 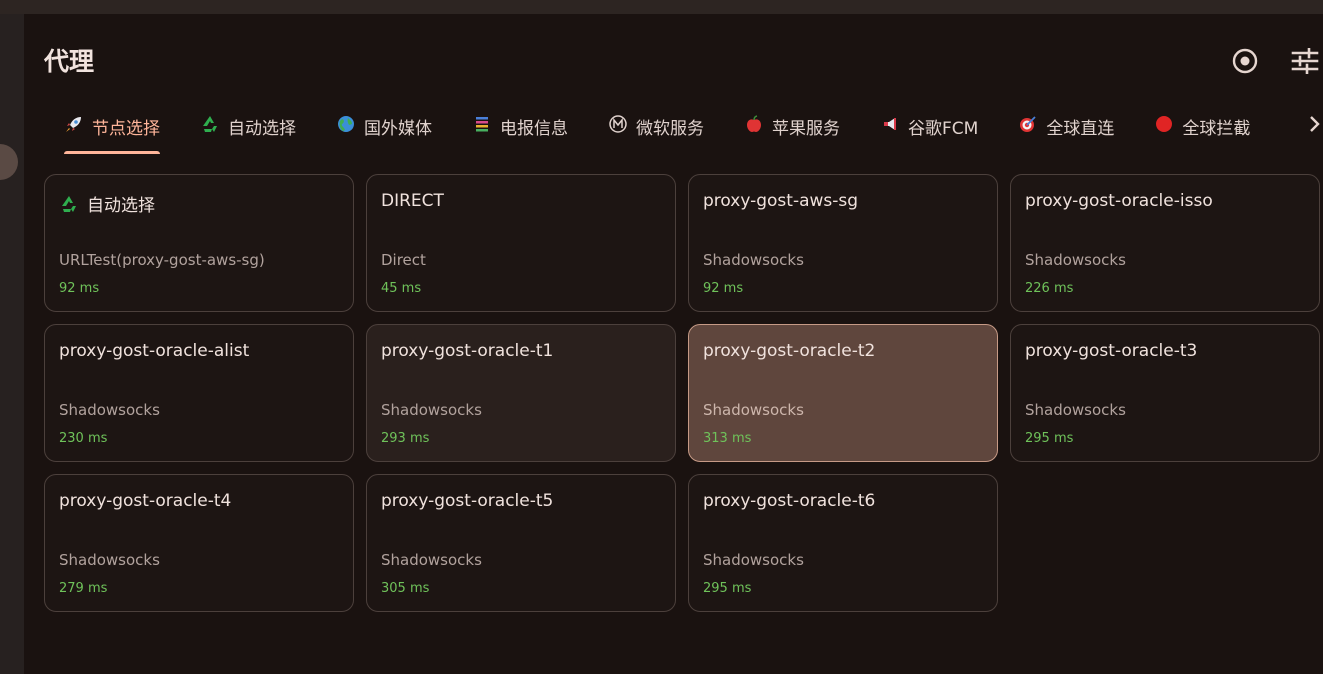 I want to click on tune-sliders-icon, so click(x=1305, y=61).